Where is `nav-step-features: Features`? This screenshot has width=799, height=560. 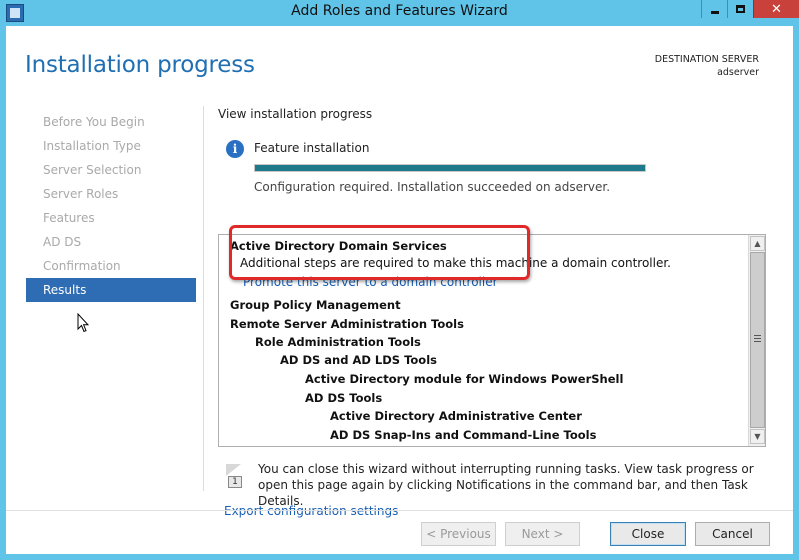
nav-step-features: Features is located at coordinates (111, 218).